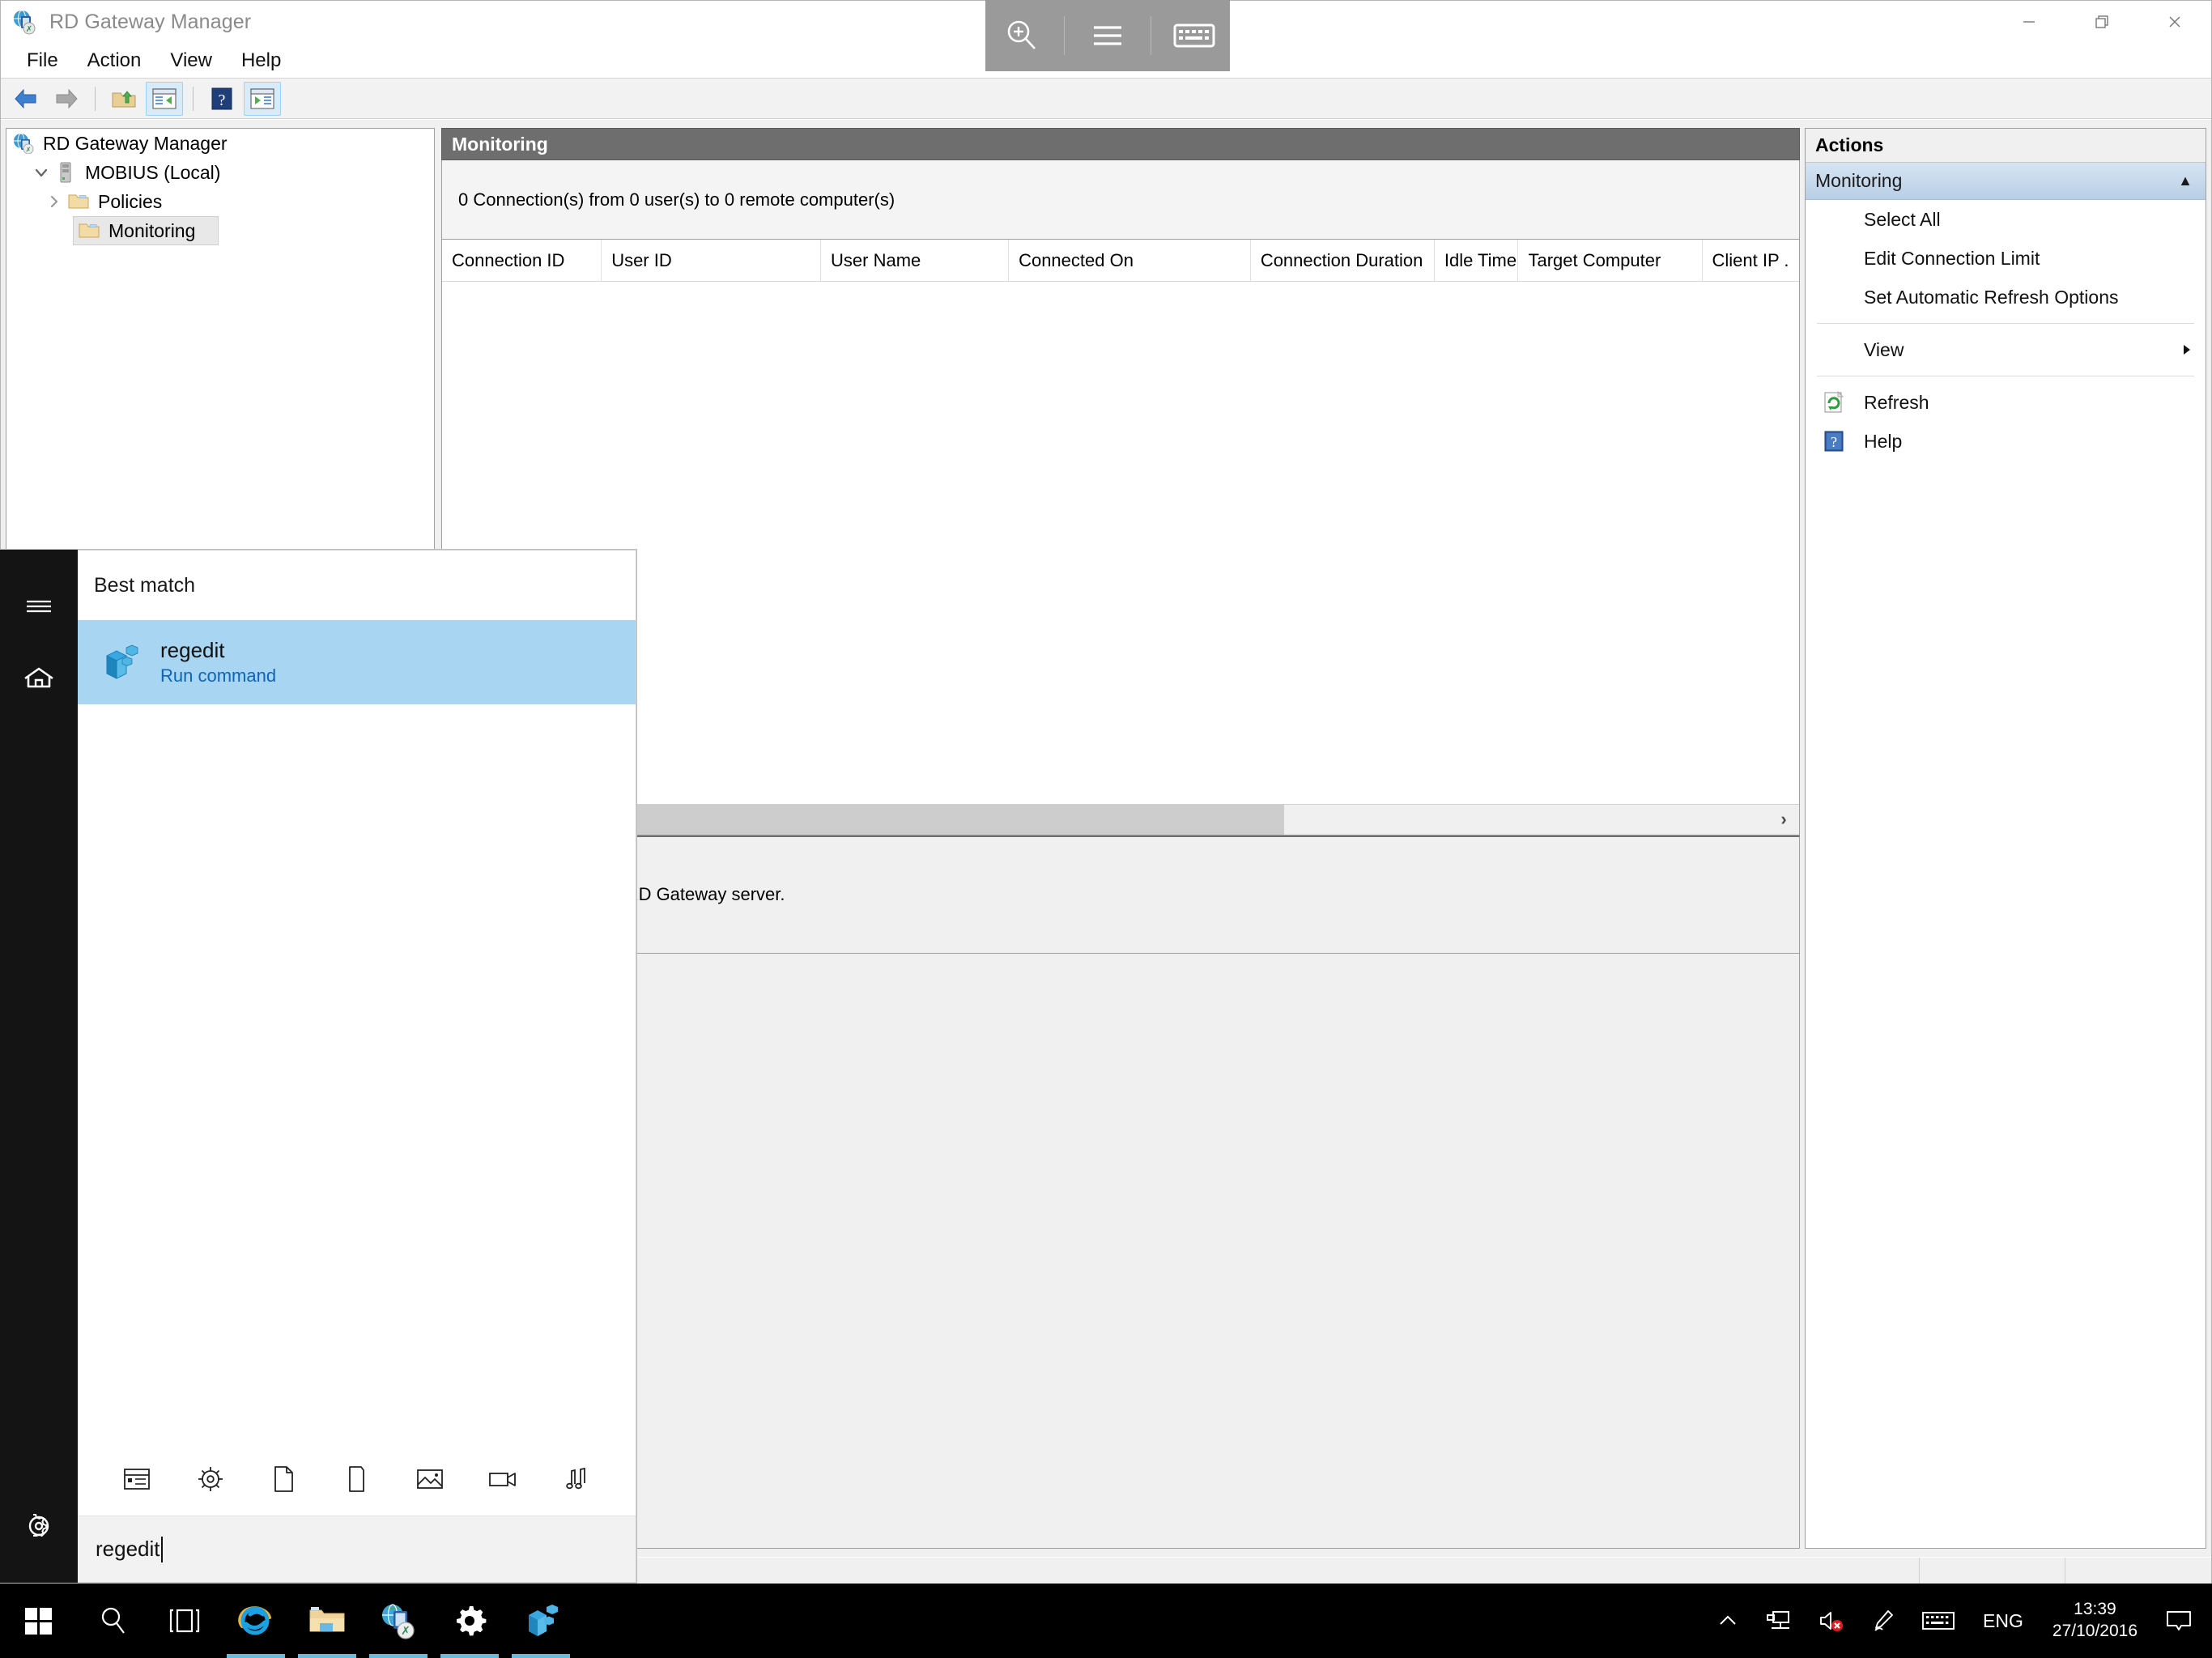 The width and height of the screenshot is (2212, 1658). What do you see at coordinates (1343, 260) in the screenshot?
I see `column-header-connection-duration: Connection Duration` at bounding box center [1343, 260].